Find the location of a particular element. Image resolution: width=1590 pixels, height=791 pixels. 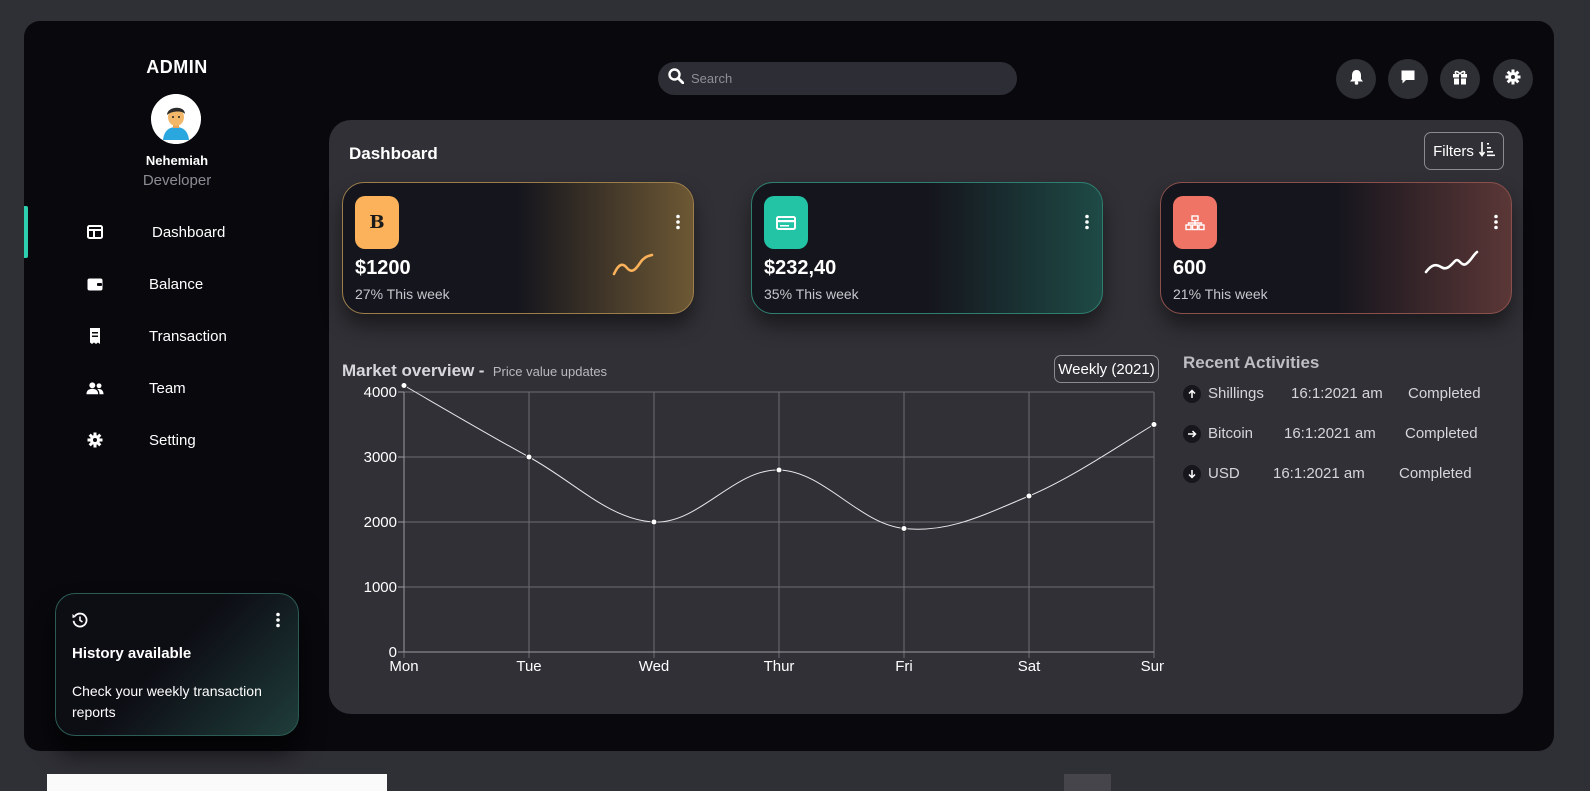

users-icon is located at coordinates (95, 388).